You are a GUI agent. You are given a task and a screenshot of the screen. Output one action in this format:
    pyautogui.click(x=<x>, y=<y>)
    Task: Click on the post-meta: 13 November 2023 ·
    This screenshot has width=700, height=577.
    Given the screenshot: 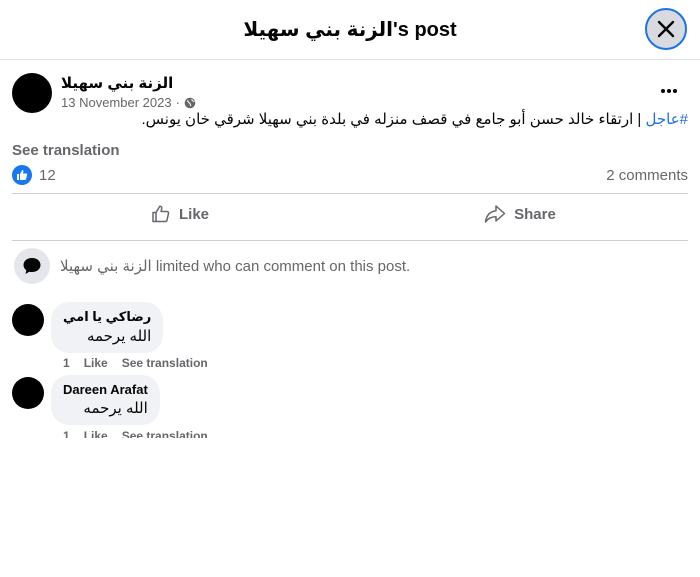 What is the action you would take?
    pyautogui.click(x=128, y=102)
    